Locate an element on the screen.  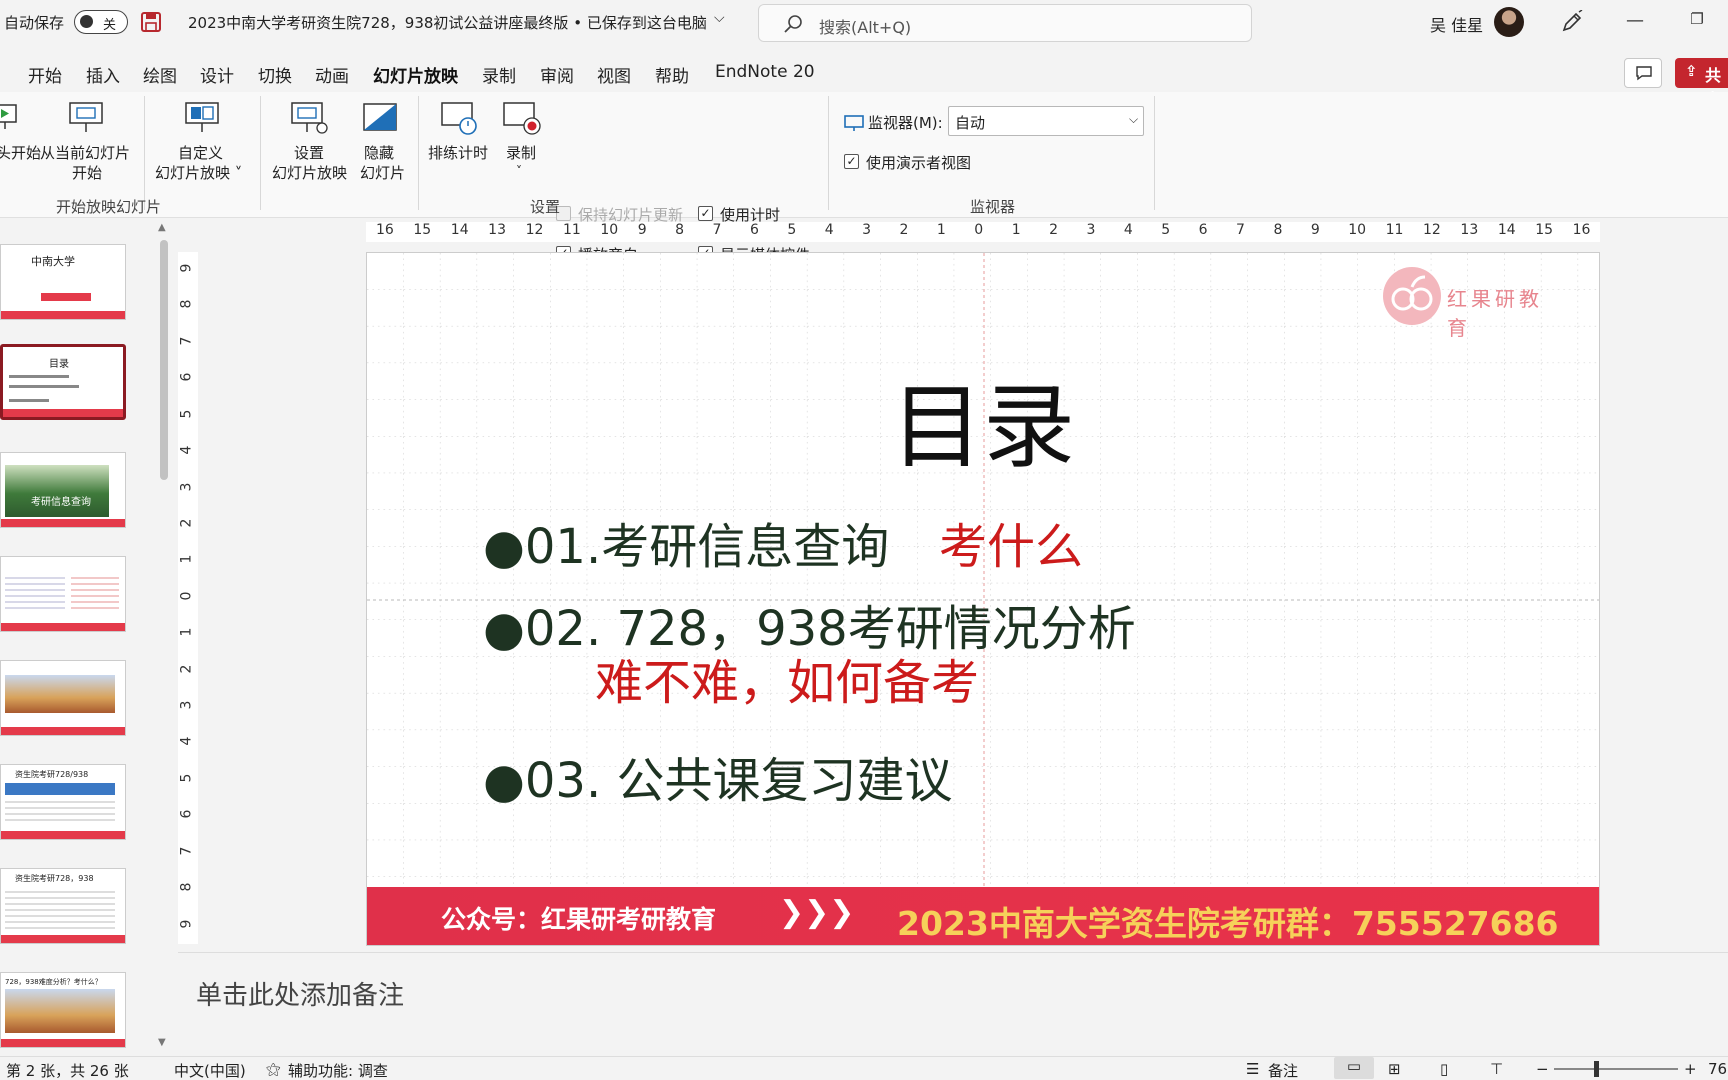
notes-icon: ☰ is located at coordinates (1252, 1069).